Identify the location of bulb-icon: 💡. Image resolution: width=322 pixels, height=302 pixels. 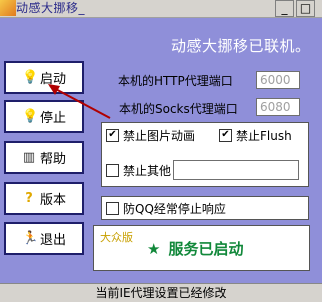
(30, 77).